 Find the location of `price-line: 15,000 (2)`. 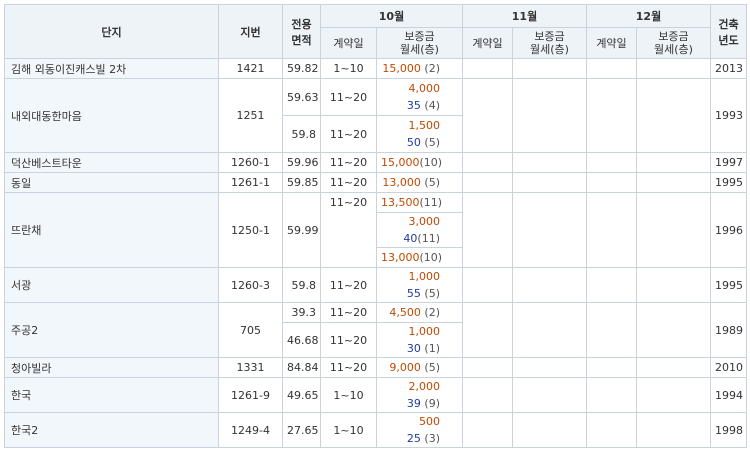

price-line: 15,000 (2) is located at coordinates (410, 69).